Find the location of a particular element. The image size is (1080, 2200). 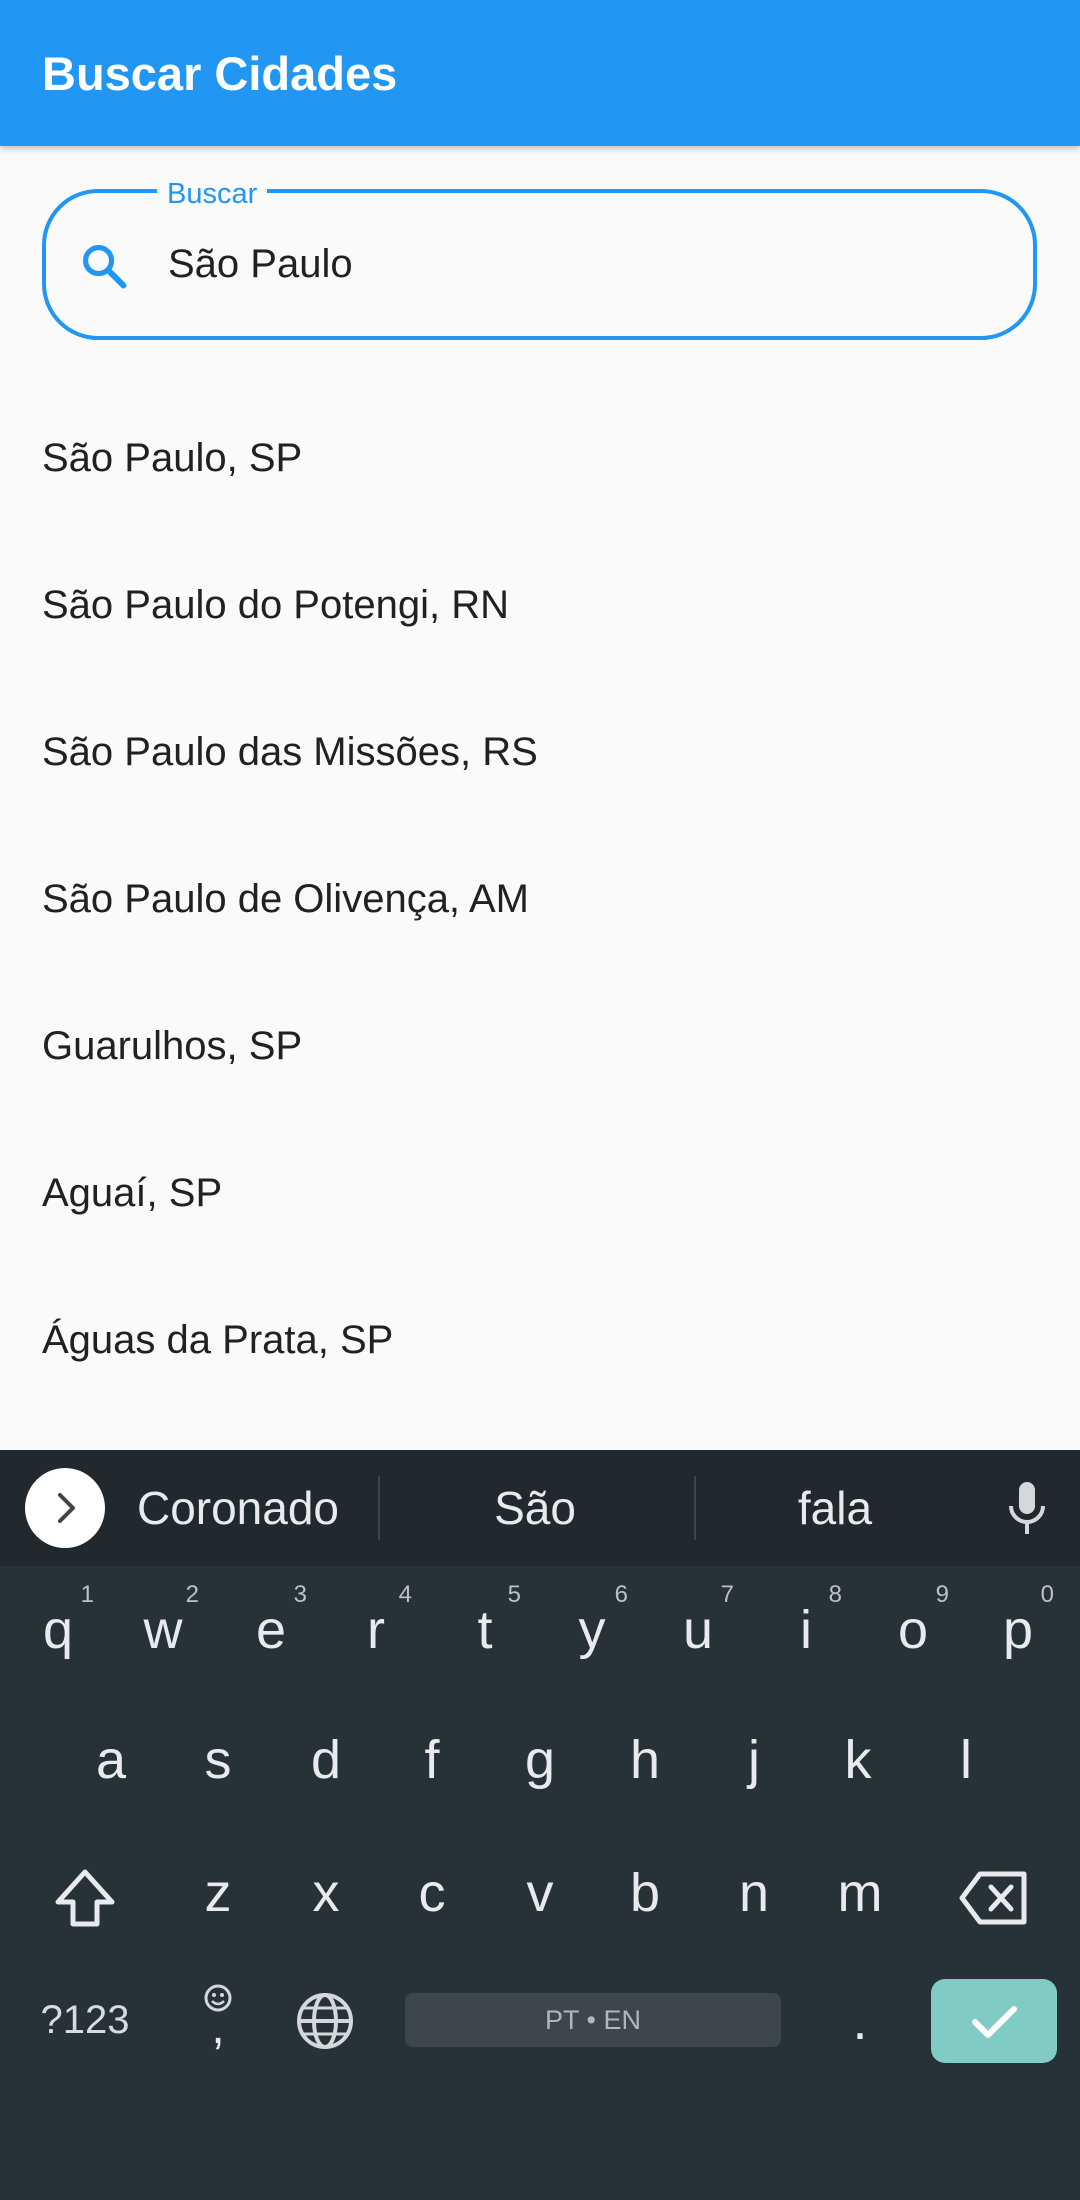

key-b: b is located at coordinates (645, 1893).